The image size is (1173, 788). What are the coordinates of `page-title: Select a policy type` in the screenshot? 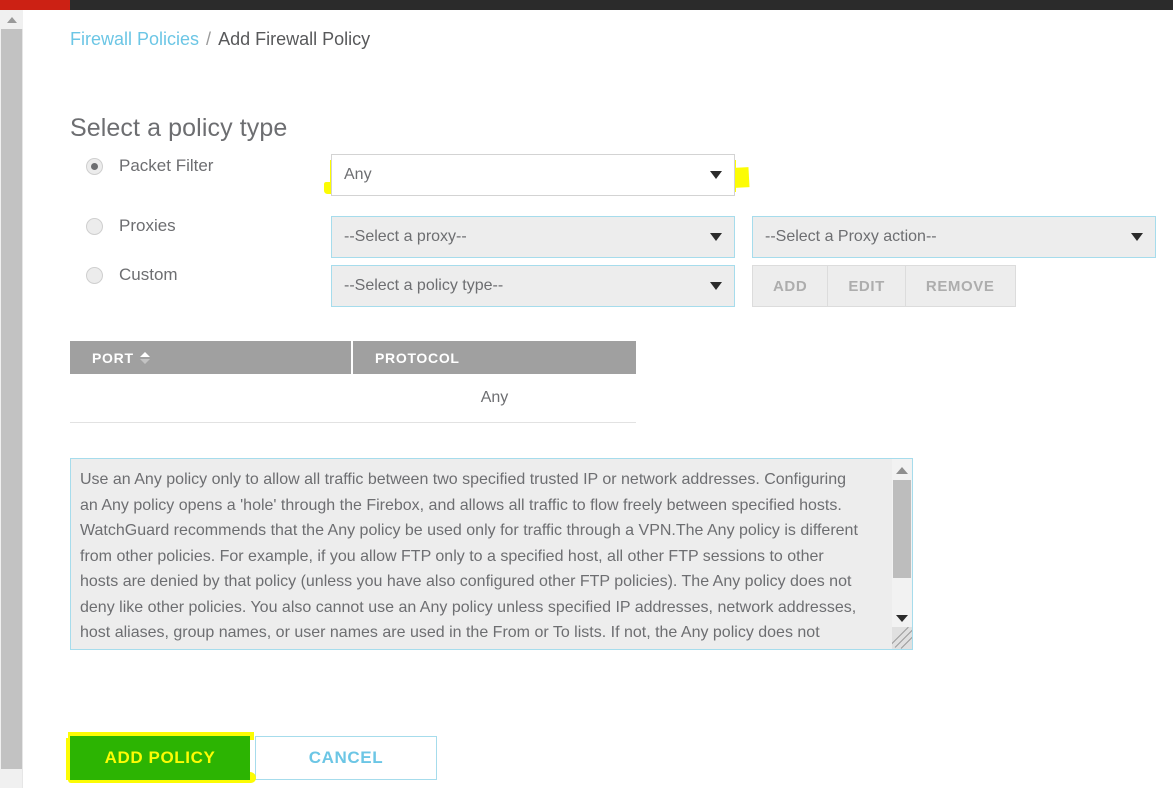 It's located at (179, 128).